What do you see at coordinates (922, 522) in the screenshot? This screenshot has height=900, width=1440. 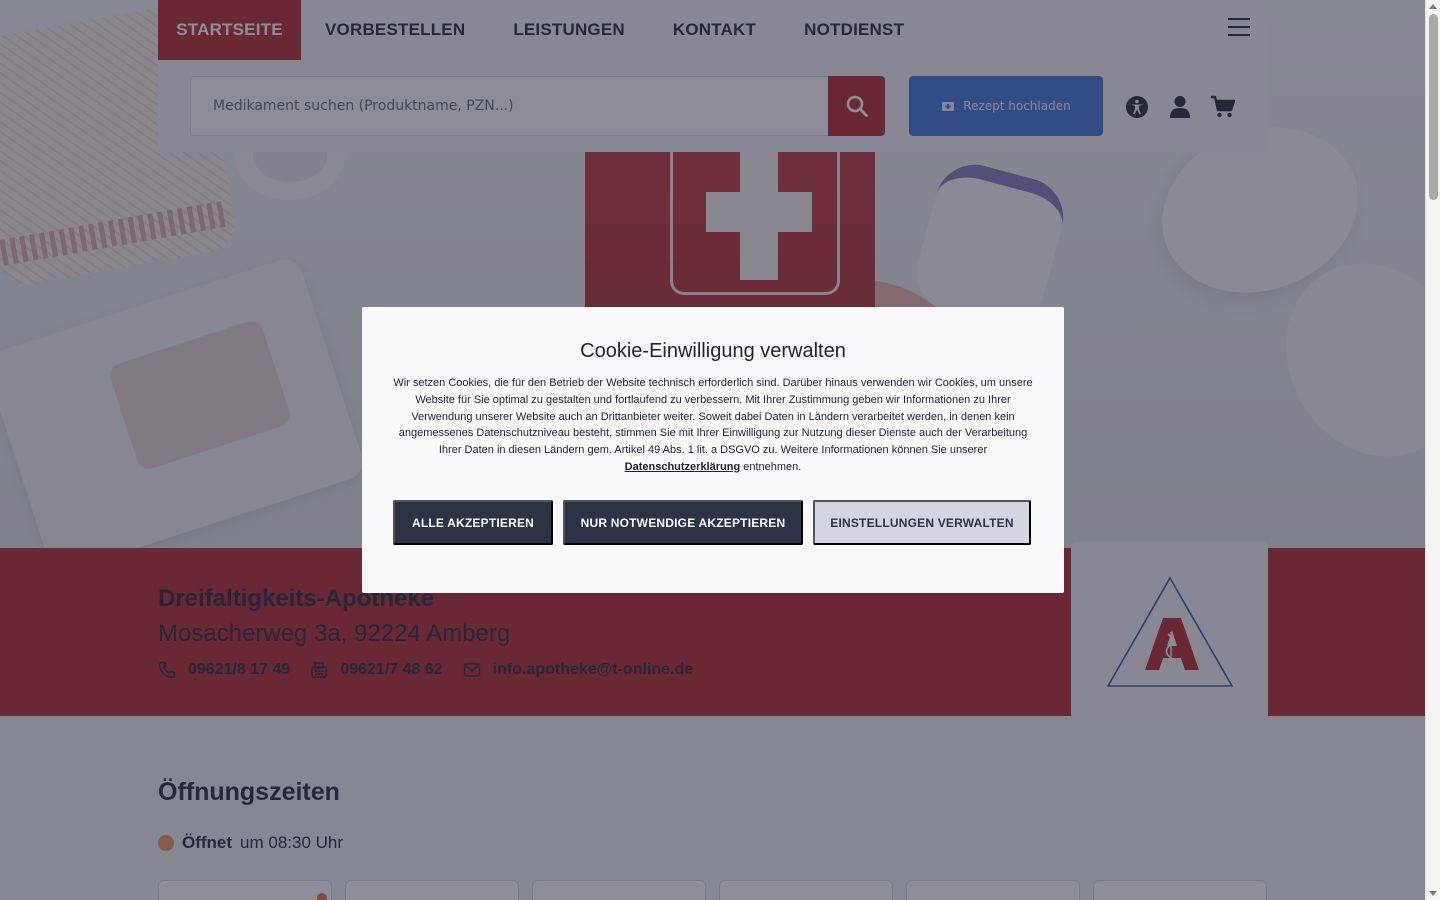 I see `manage-settings-button: EINSTELLUNGEN VERWALTEN` at bounding box center [922, 522].